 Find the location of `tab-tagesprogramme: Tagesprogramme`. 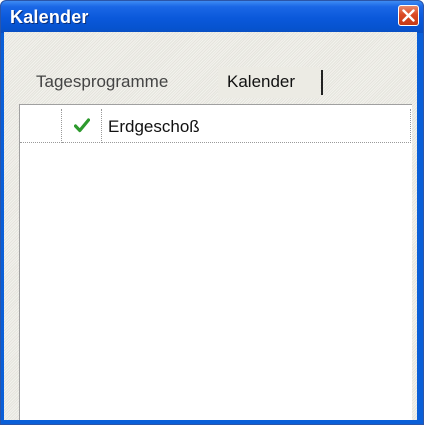

tab-tagesprogramme: Tagesprogramme is located at coordinates (102, 83).